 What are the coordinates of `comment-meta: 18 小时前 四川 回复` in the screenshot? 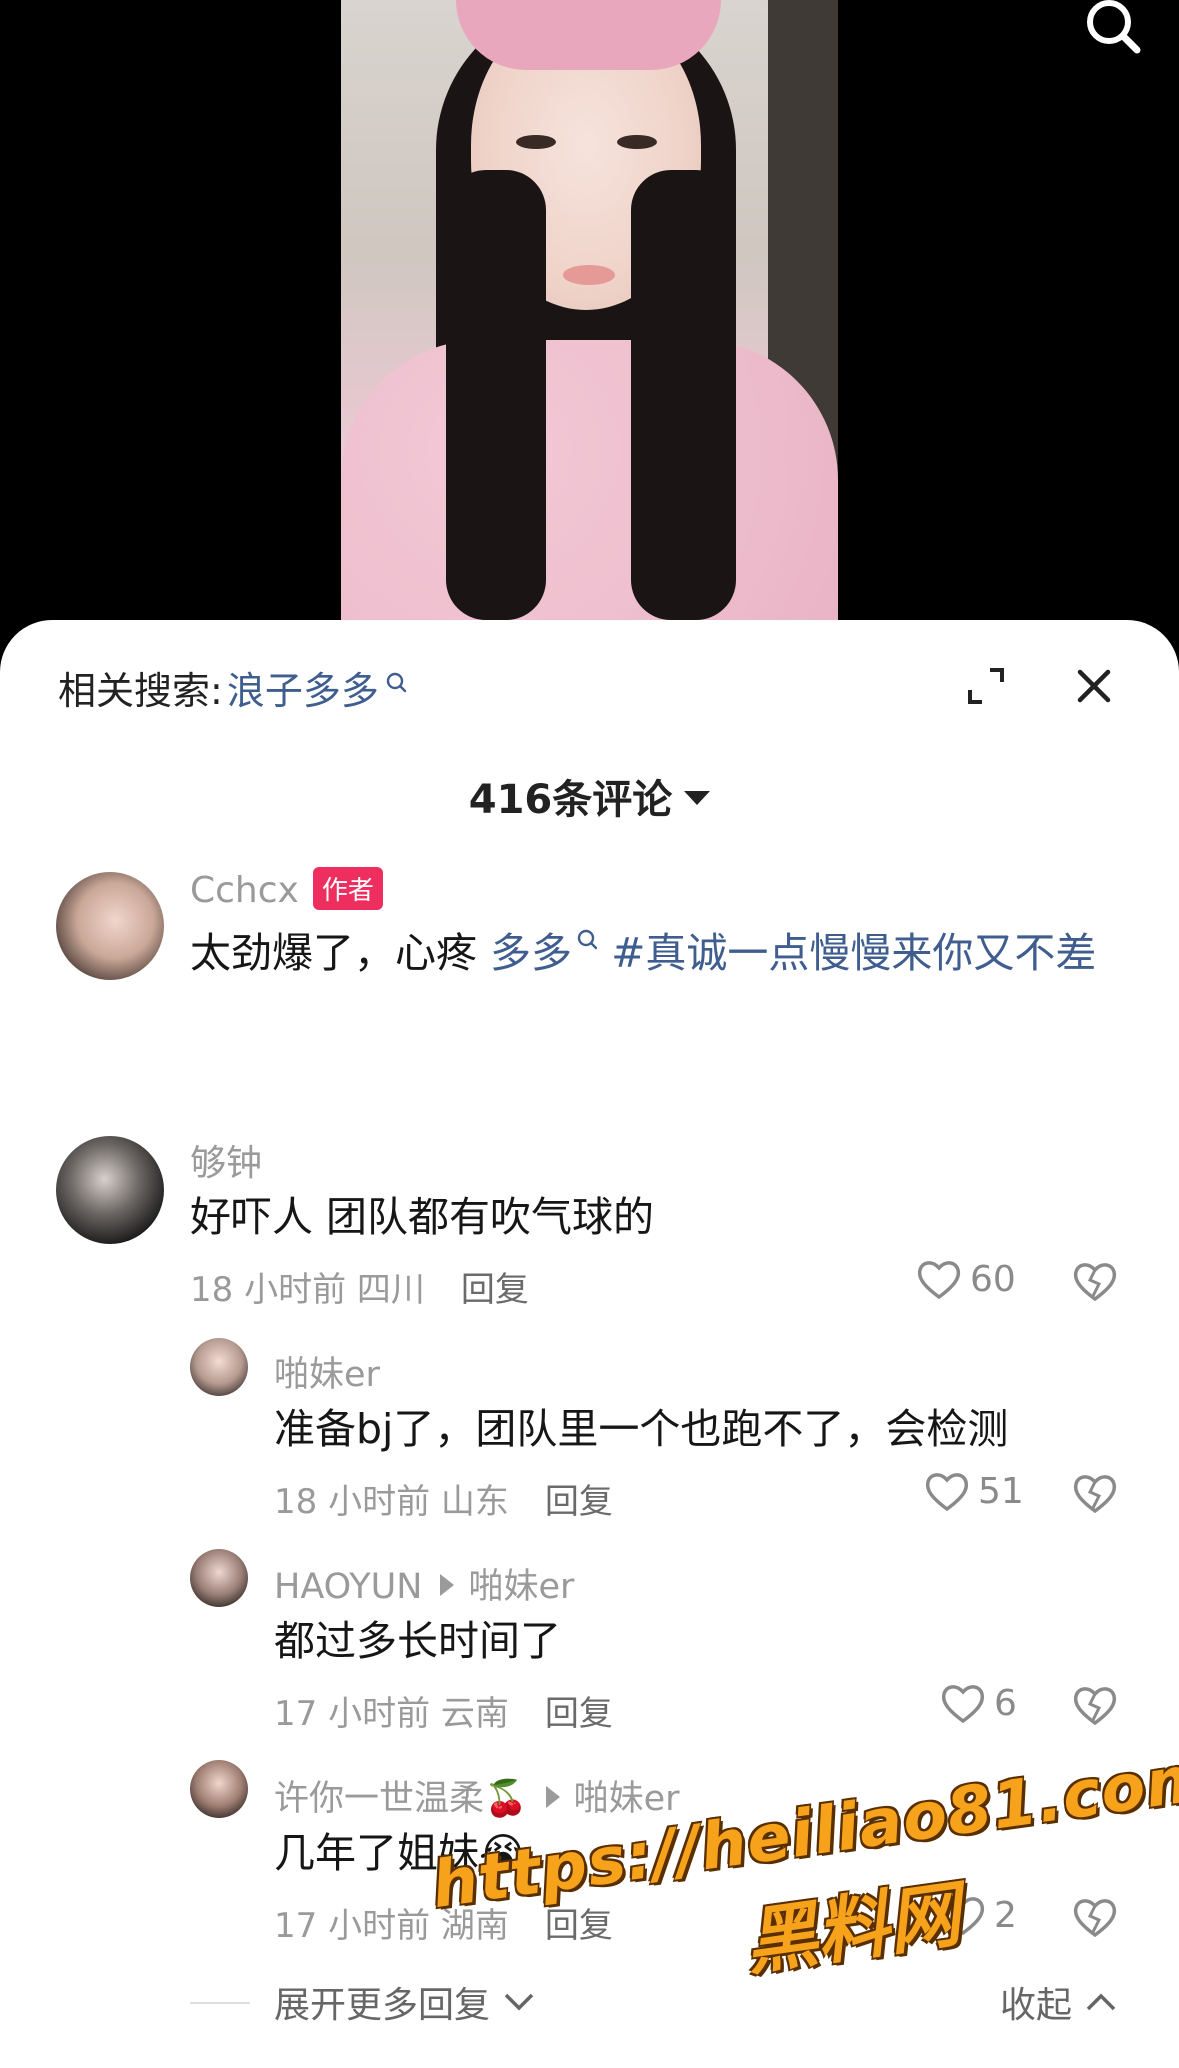 It's located at (359, 1286).